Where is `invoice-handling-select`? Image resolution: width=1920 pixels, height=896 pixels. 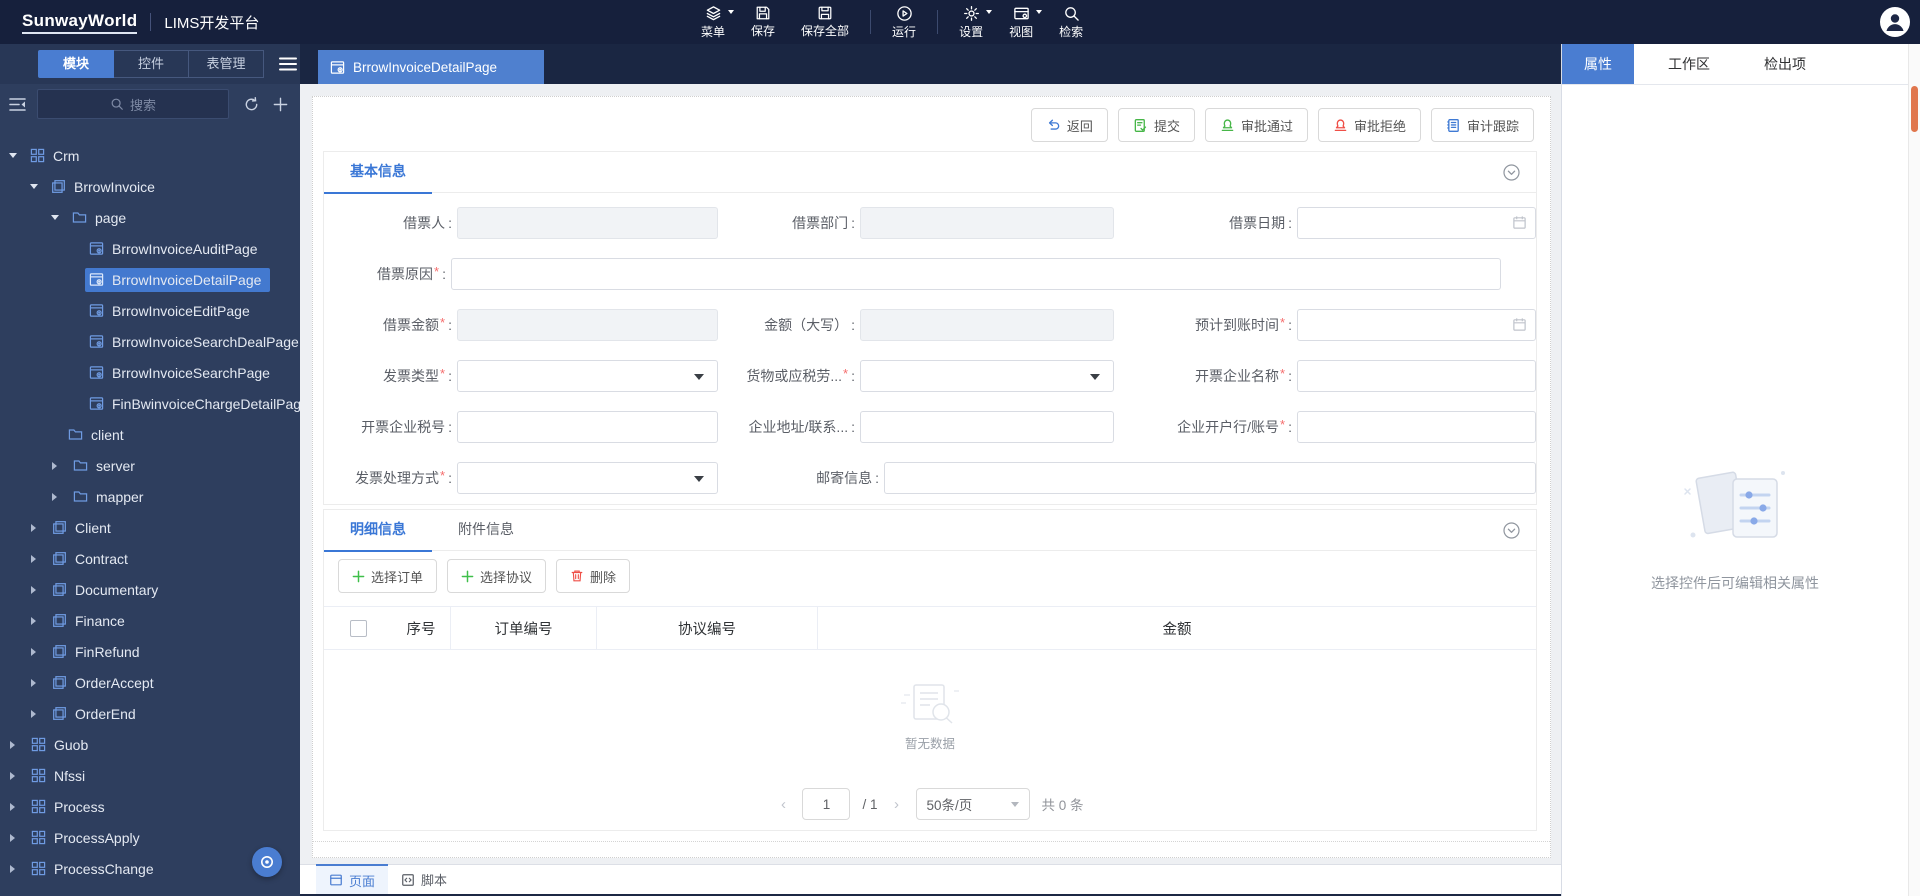 invoice-handling-select is located at coordinates (587, 478).